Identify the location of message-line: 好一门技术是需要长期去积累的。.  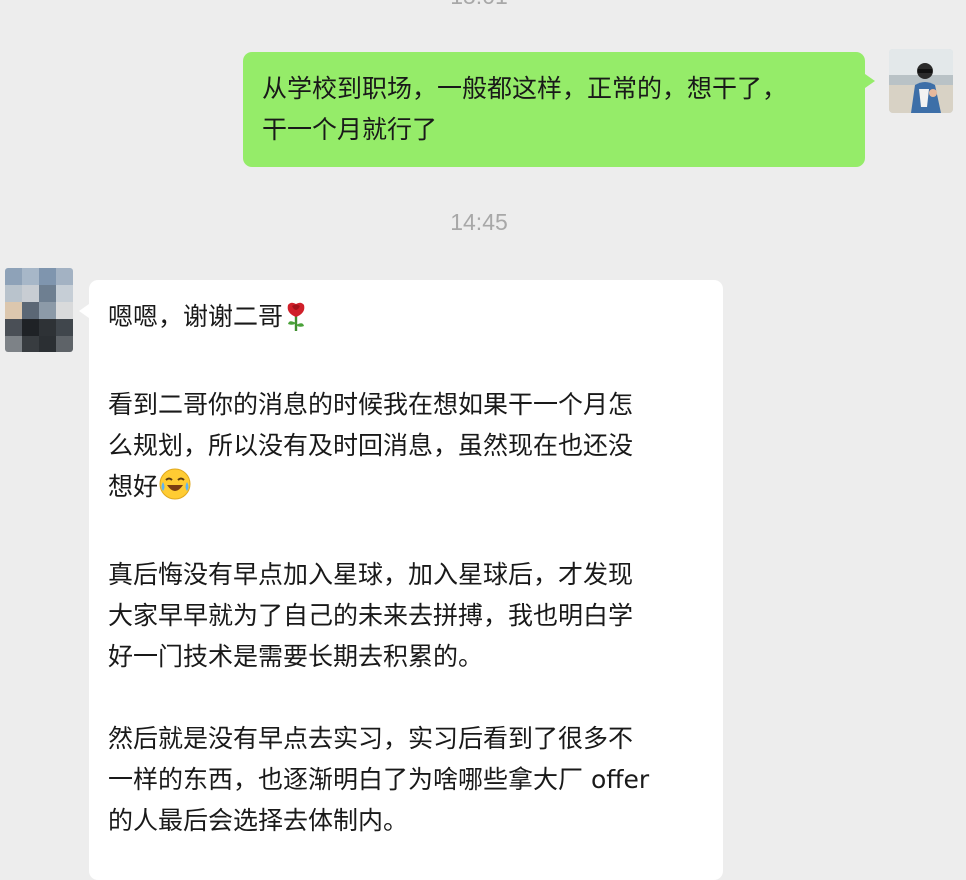
(296, 656).